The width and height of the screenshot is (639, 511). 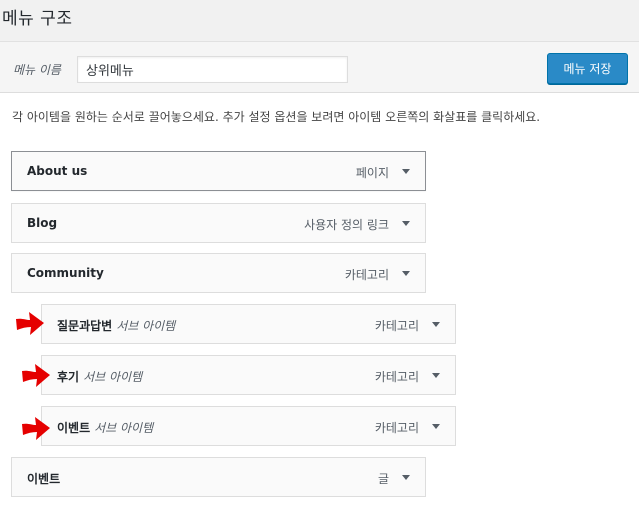 What do you see at coordinates (248, 375) in the screenshot?
I see `menu-item-review: 후기 서브 아이템 카테고리` at bounding box center [248, 375].